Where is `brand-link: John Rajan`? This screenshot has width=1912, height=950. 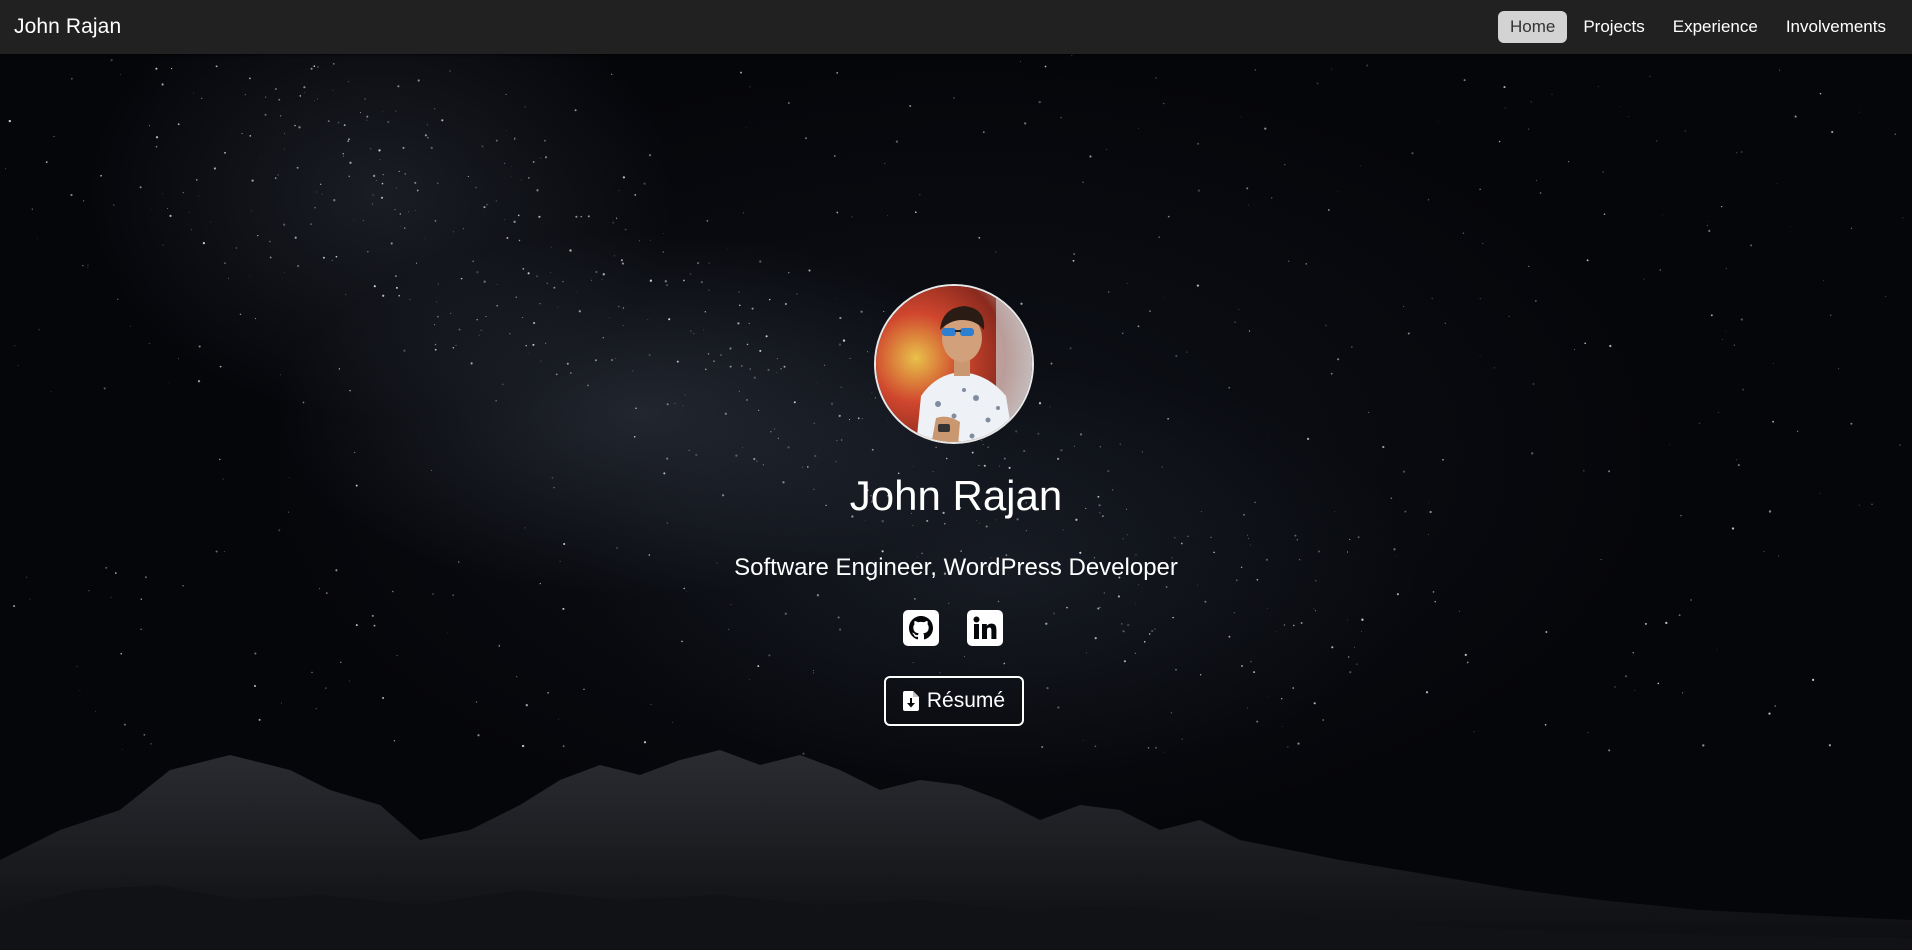
brand-link: John Rajan is located at coordinates (67, 27).